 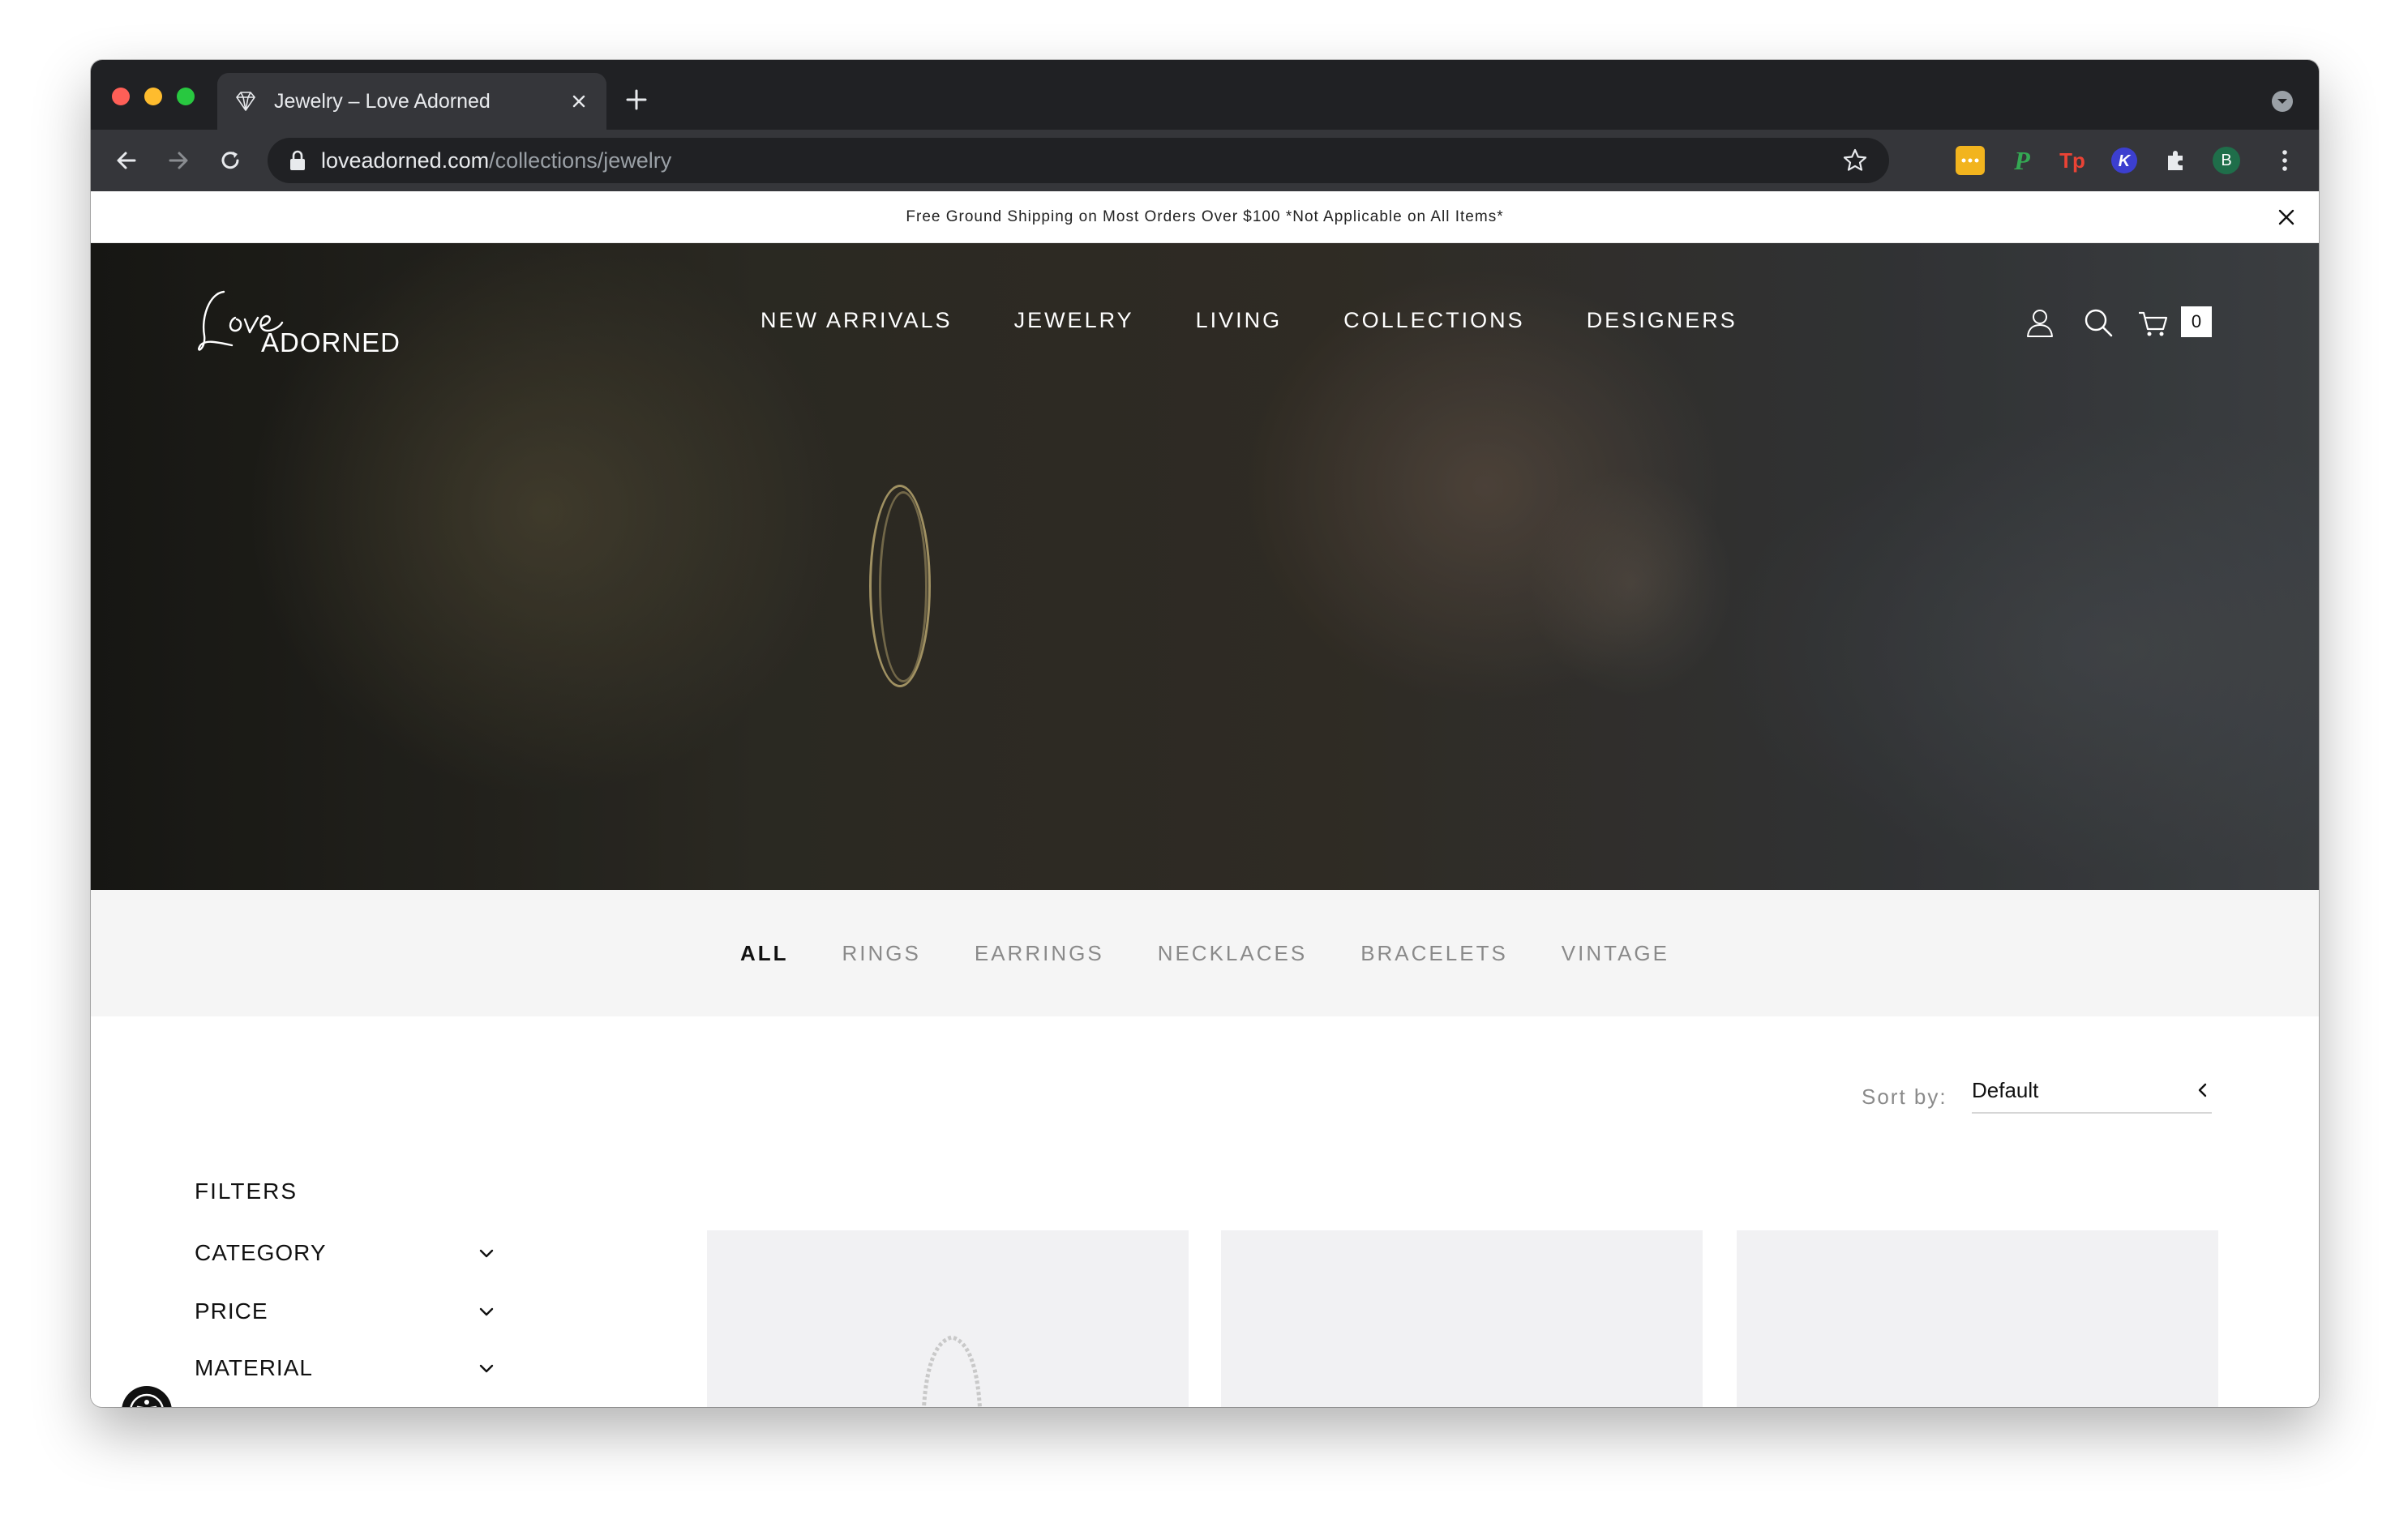 I want to click on accessibility-button, so click(x=147, y=1396).